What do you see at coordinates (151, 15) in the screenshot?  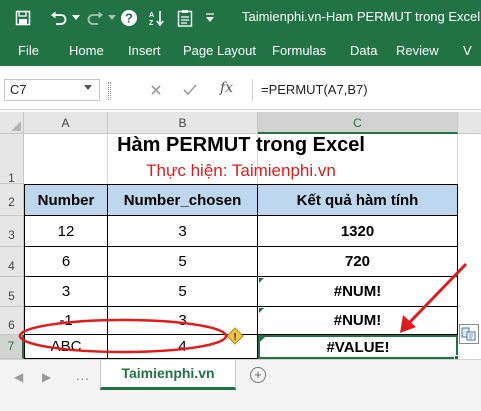 I see `svg-text: A` at bounding box center [151, 15].